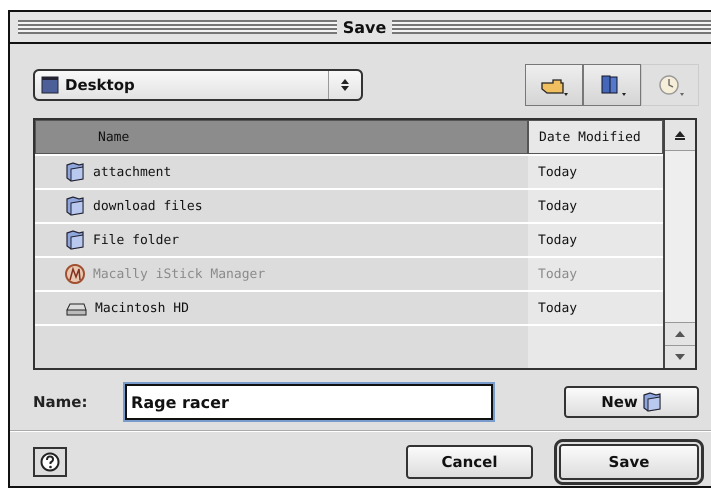 This screenshot has height=493, width=711. I want to click on scroll-top-icon, so click(680, 135).